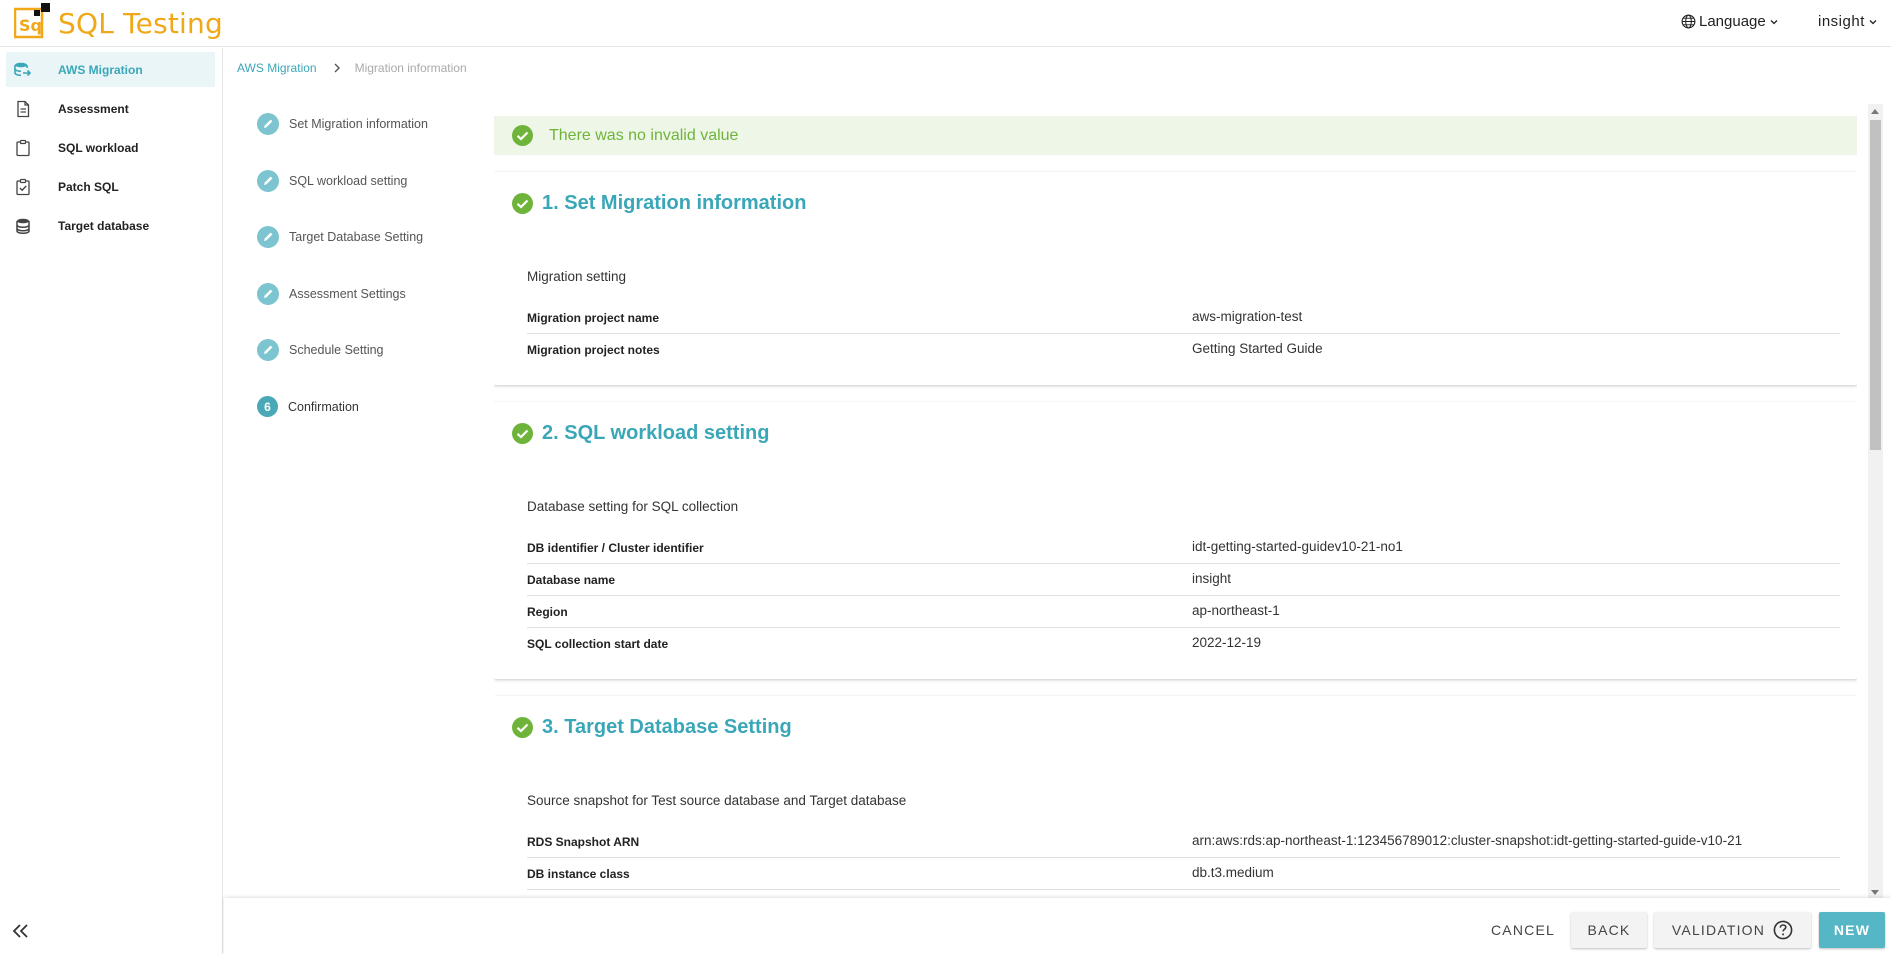 The height and width of the screenshot is (954, 1891). What do you see at coordinates (23, 109) in the screenshot?
I see `document-icon` at bounding box center [23, 109].